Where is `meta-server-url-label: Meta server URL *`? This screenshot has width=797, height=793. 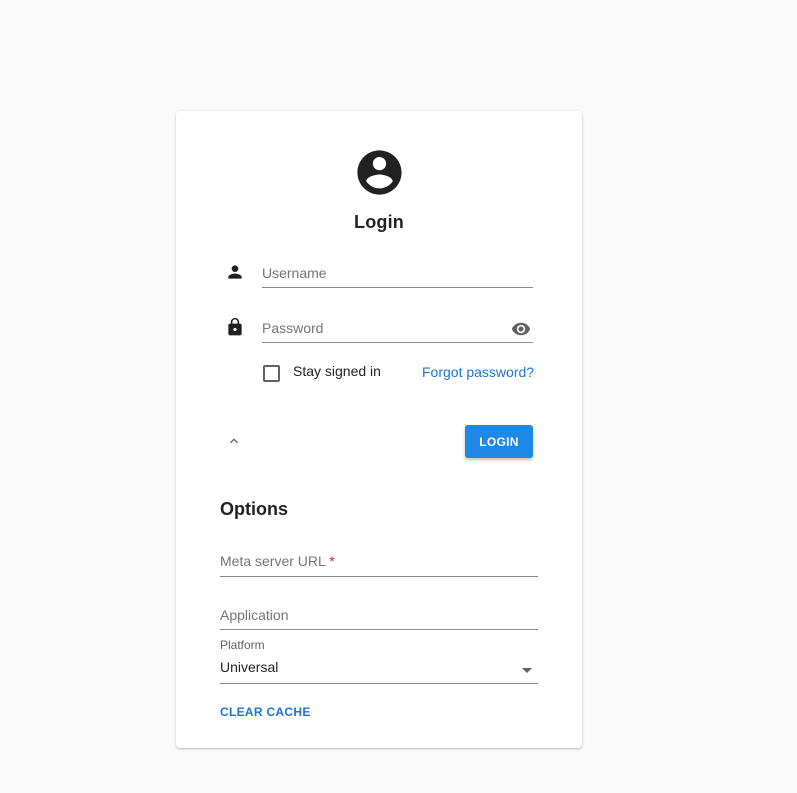
meta-server-url-label: Meta server URL * is located at coordinates (277, 561).